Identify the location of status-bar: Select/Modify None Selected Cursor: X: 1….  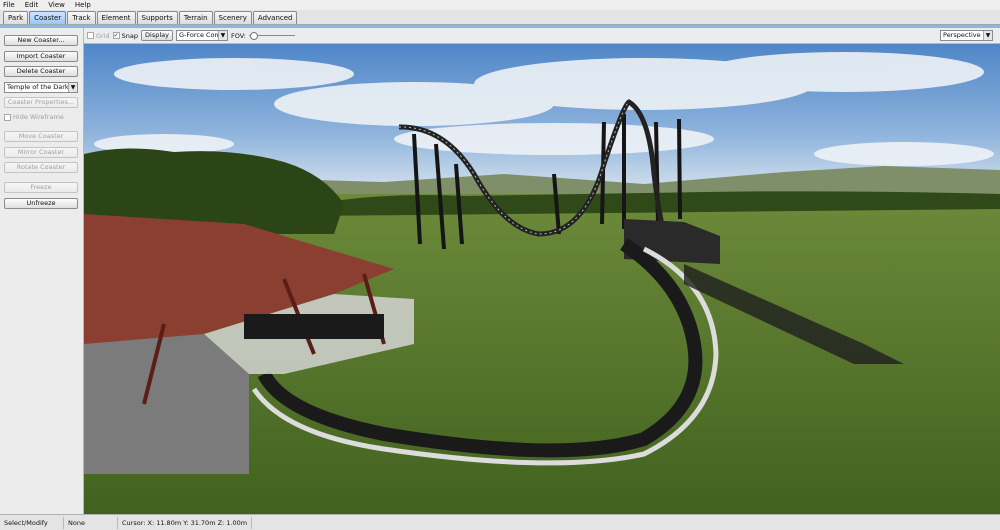
(500, 522).